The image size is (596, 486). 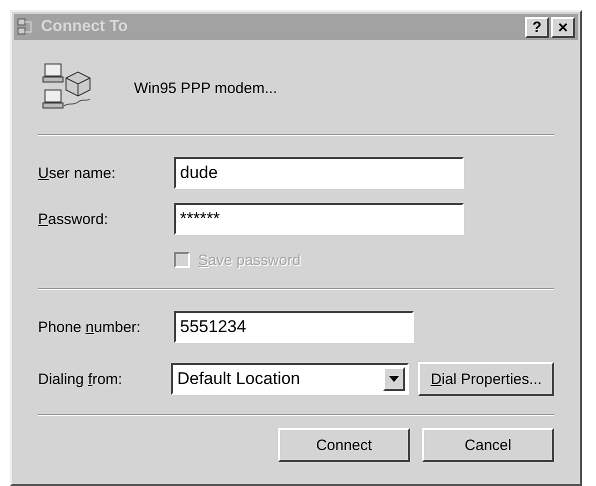 I want to click on field-label: Password:, so click(x=74, y=219).